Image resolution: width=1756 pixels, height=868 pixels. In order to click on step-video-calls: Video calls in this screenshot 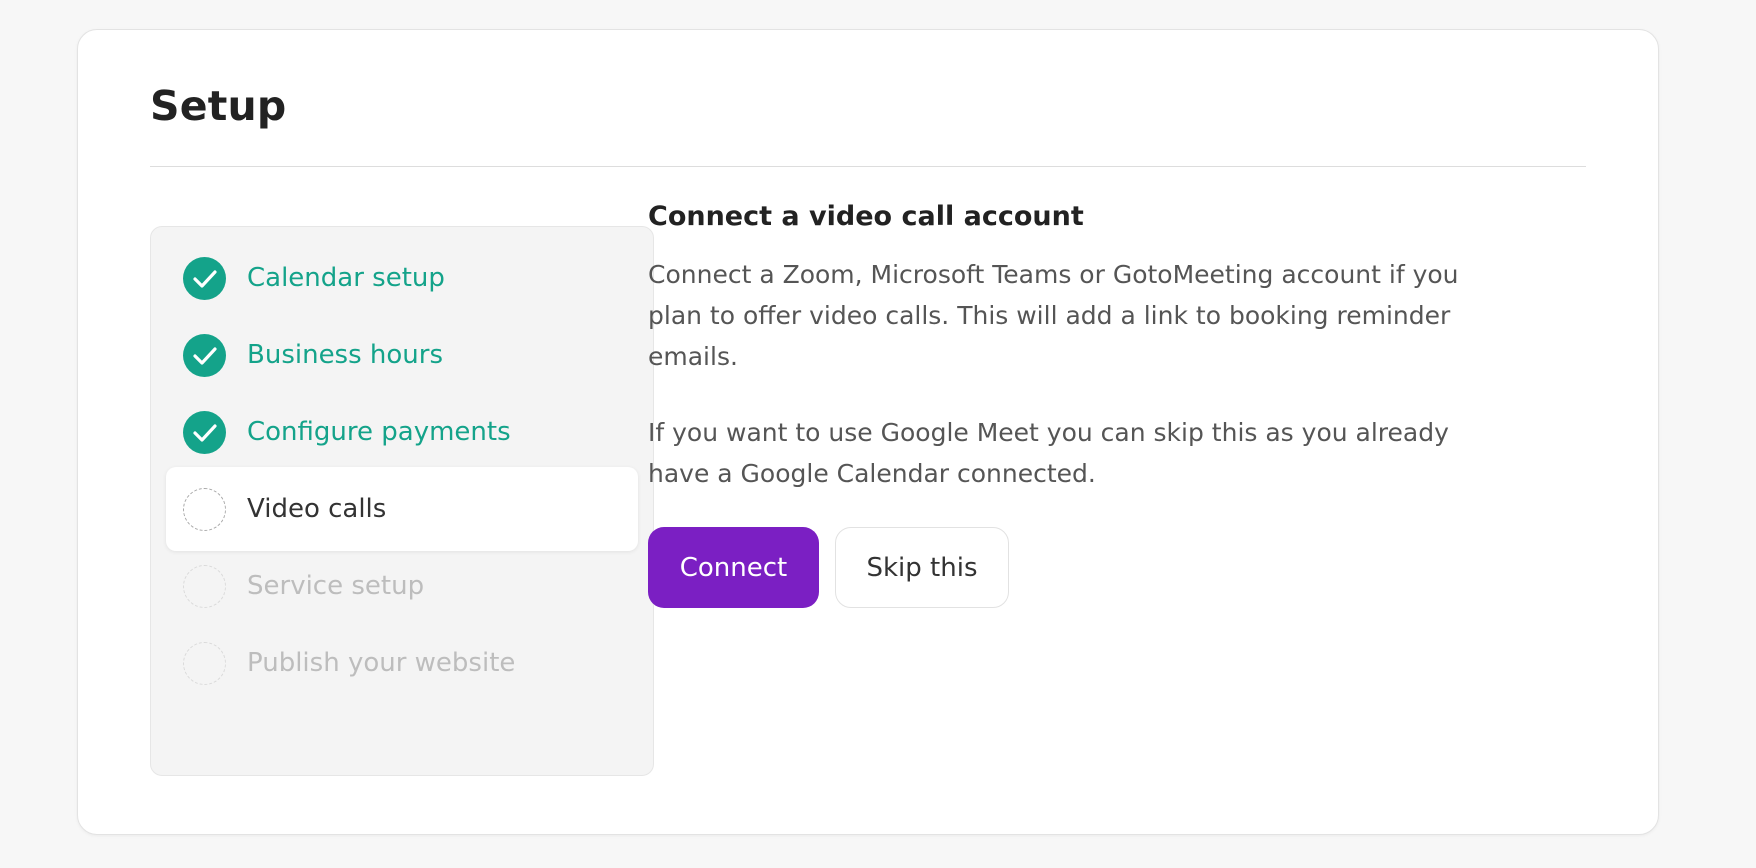, I will do `click(402, 509)`.